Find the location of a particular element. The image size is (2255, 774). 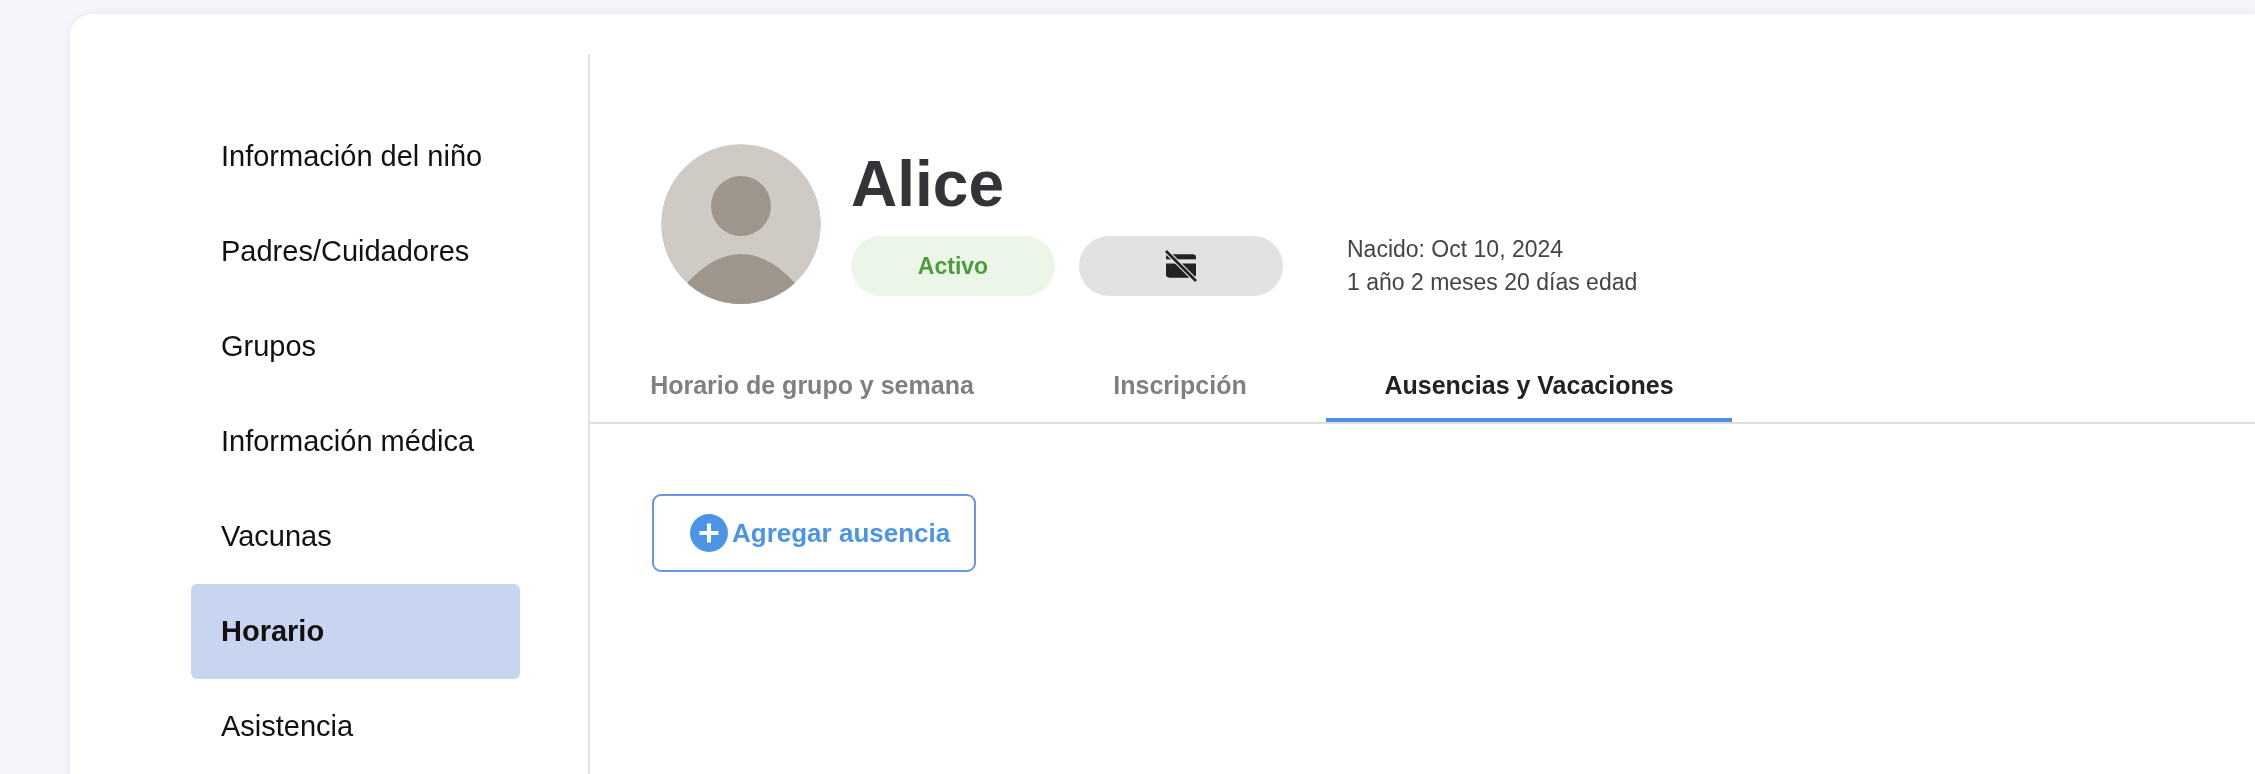

sidebar-item: Vacunas is located at coordinates (355, 536).